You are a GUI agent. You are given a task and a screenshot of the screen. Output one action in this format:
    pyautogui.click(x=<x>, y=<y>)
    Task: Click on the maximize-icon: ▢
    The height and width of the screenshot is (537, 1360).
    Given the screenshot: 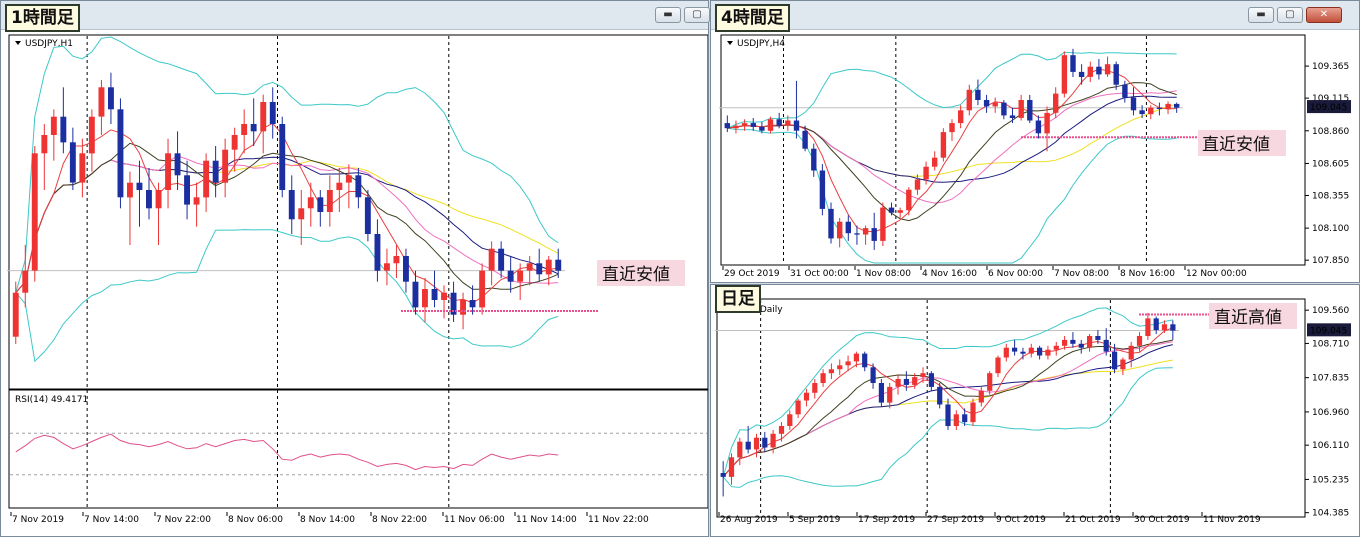 What is the action you would take?
    pyautogui.click(x=697, y=14)
    